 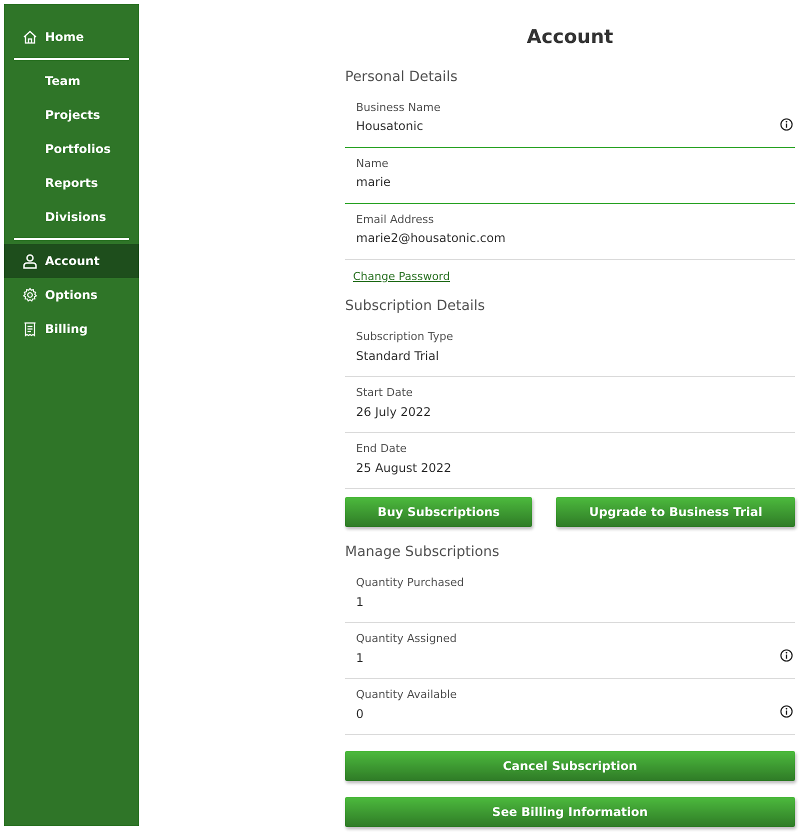 I want to click on section-heading: Manage Subscriptions, so click(x=422, y=552).